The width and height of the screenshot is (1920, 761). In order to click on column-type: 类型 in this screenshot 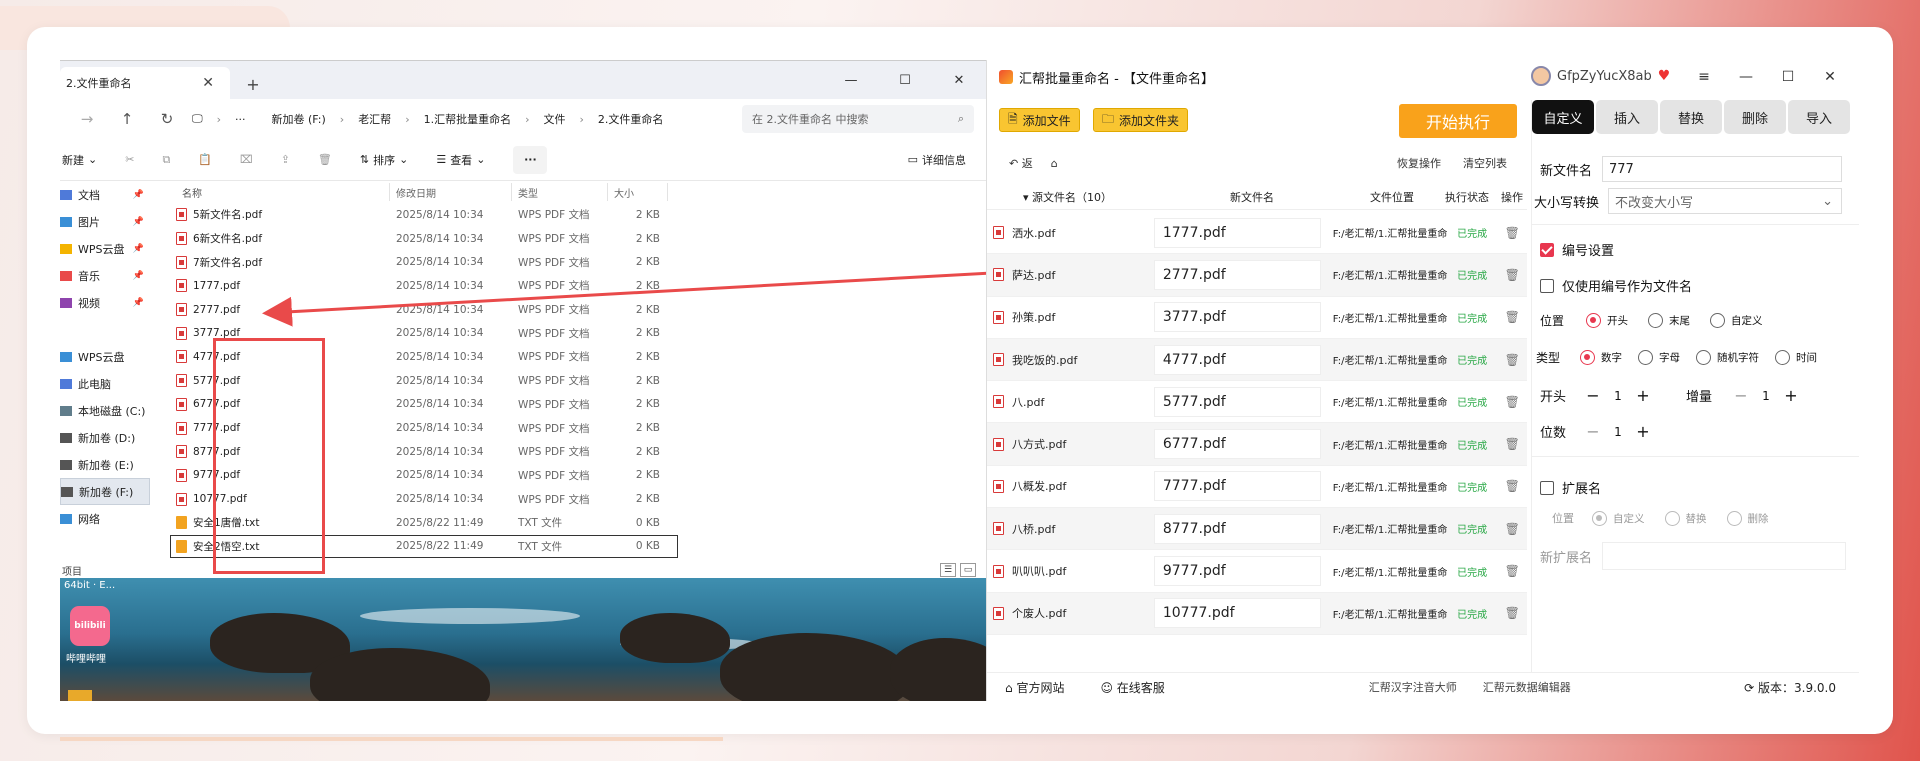, I will do `click(560, 192)`.